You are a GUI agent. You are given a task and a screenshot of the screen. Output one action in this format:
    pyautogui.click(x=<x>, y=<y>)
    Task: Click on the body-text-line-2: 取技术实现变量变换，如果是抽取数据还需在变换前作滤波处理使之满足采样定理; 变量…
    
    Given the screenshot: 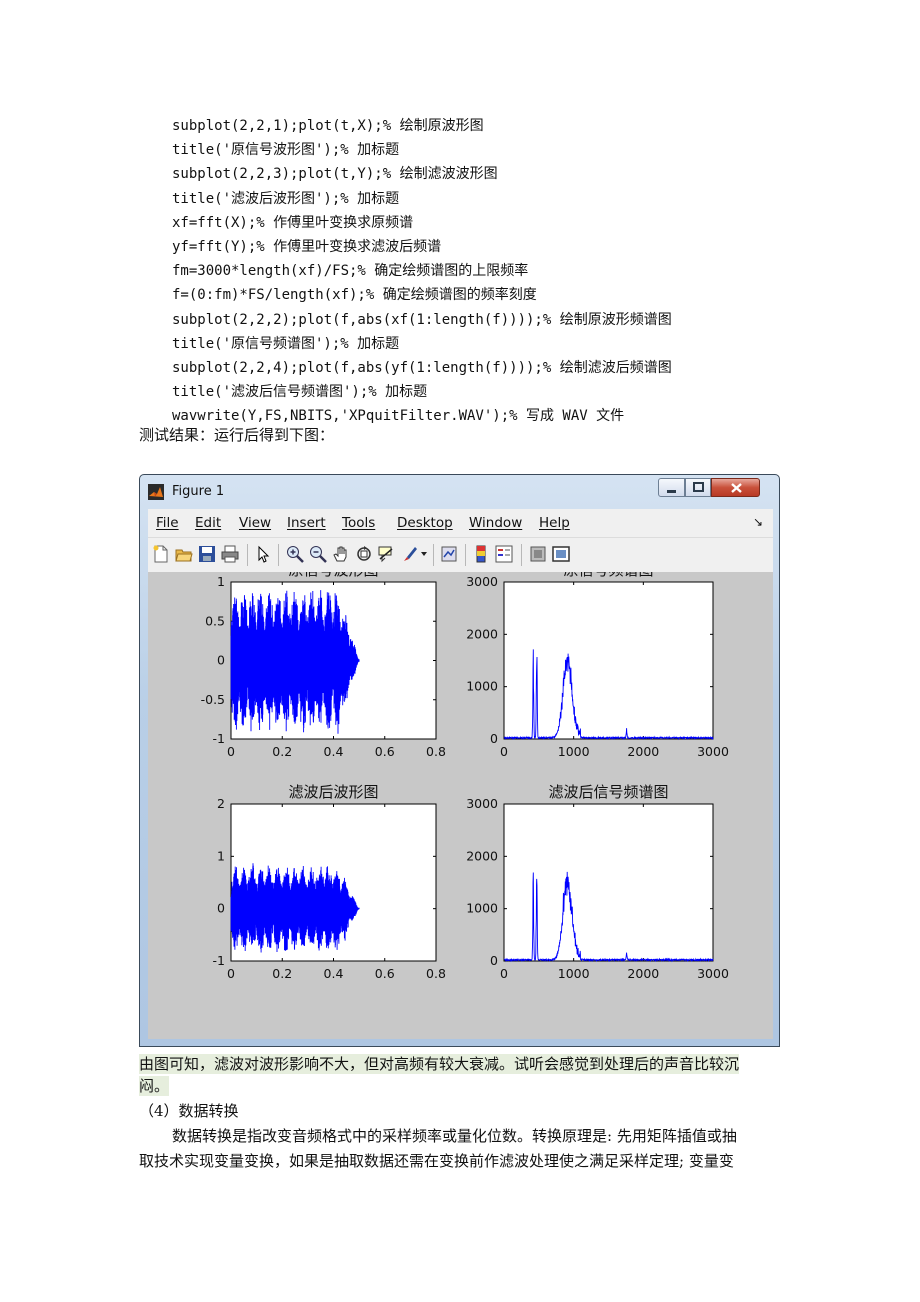 What is the action you would take?
    pyautogui.click(x=436, y=1161)
    